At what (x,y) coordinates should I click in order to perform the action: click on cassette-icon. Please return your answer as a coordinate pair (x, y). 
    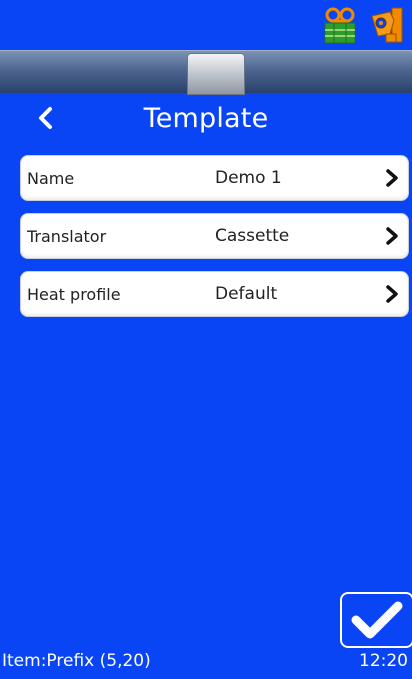
    Looking at the image, I should click on (340, 26).